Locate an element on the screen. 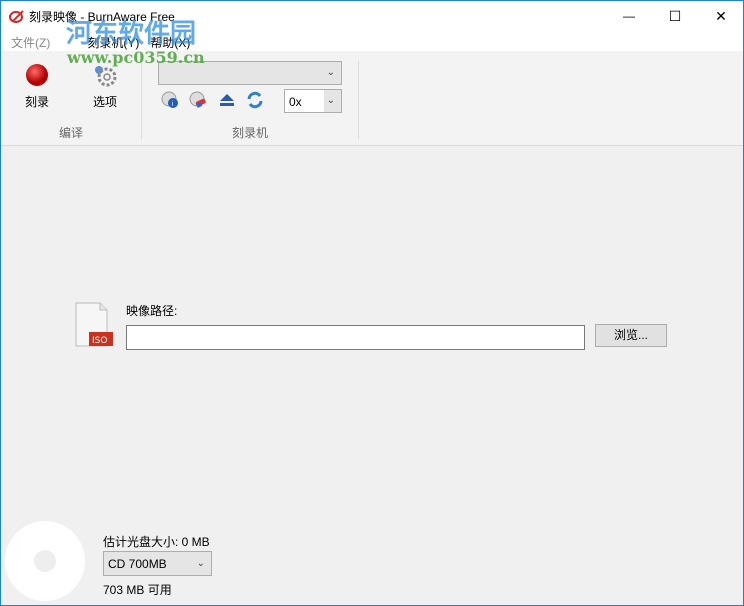 This screenshot has width=744, height=606. record-icon is located at coordinates (37, 75).